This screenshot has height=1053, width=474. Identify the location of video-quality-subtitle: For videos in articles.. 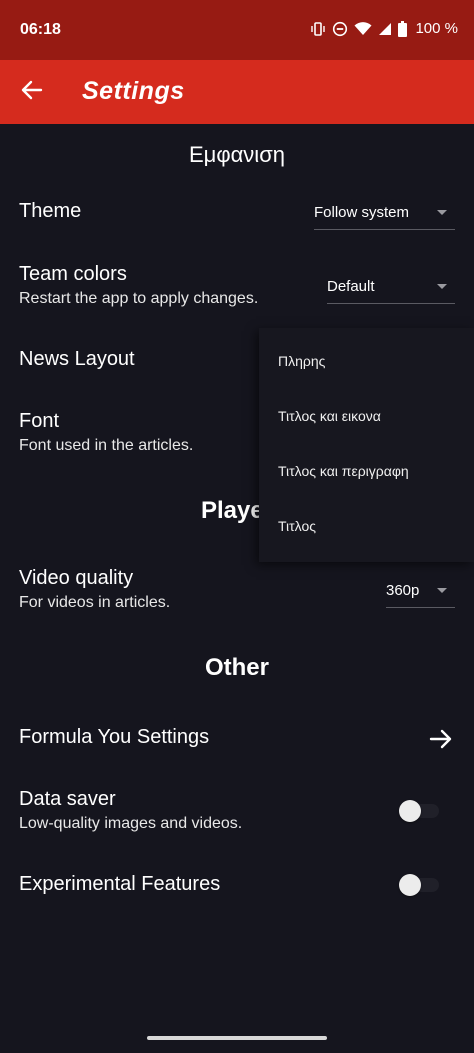
(95, 602).